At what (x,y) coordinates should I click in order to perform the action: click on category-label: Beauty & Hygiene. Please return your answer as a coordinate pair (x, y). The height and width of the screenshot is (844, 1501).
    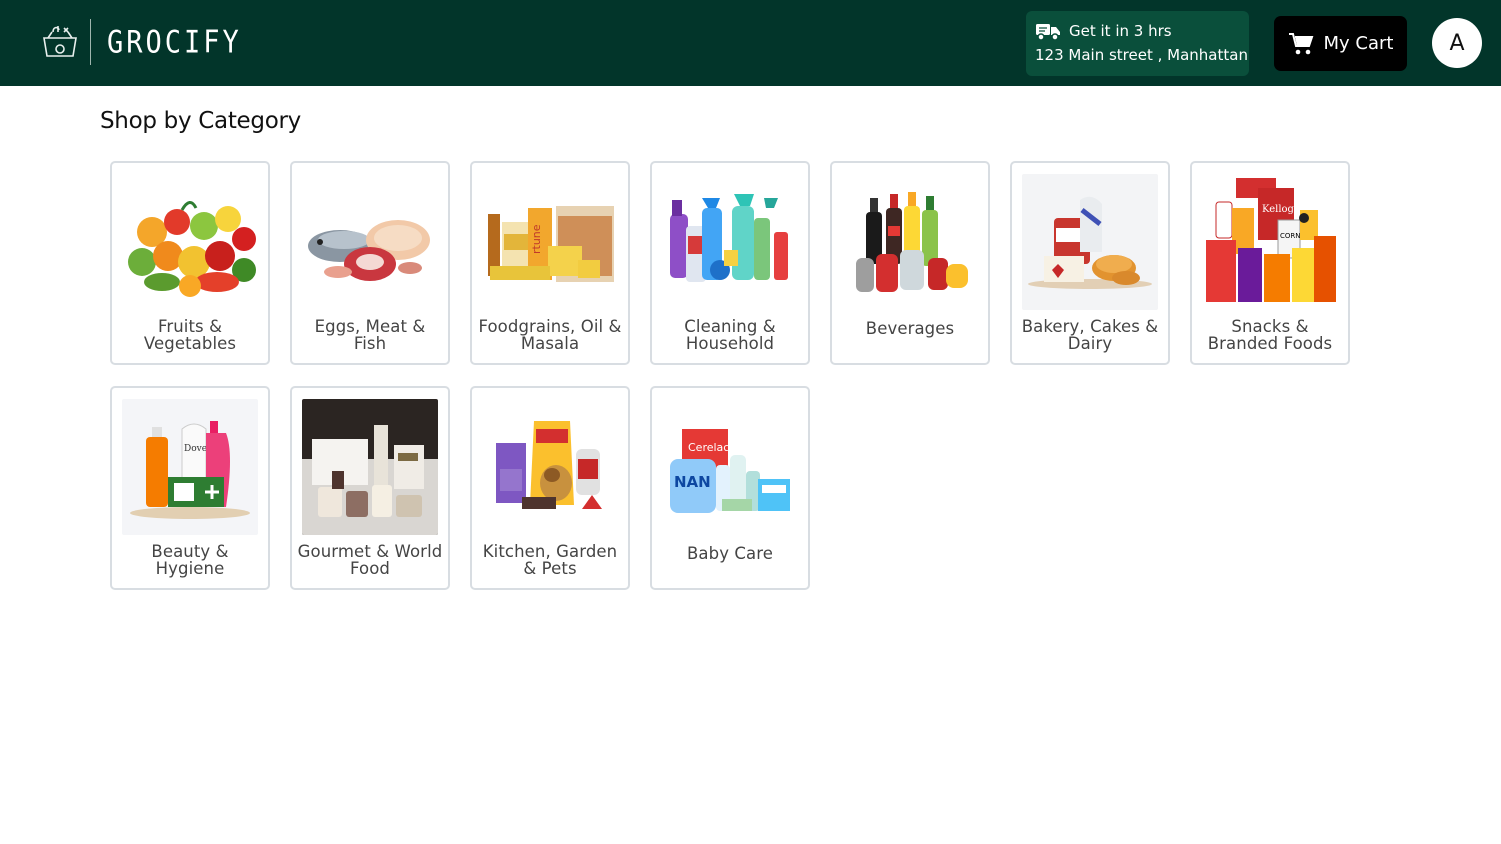
    Looking at the image, I should click on (190, 560).